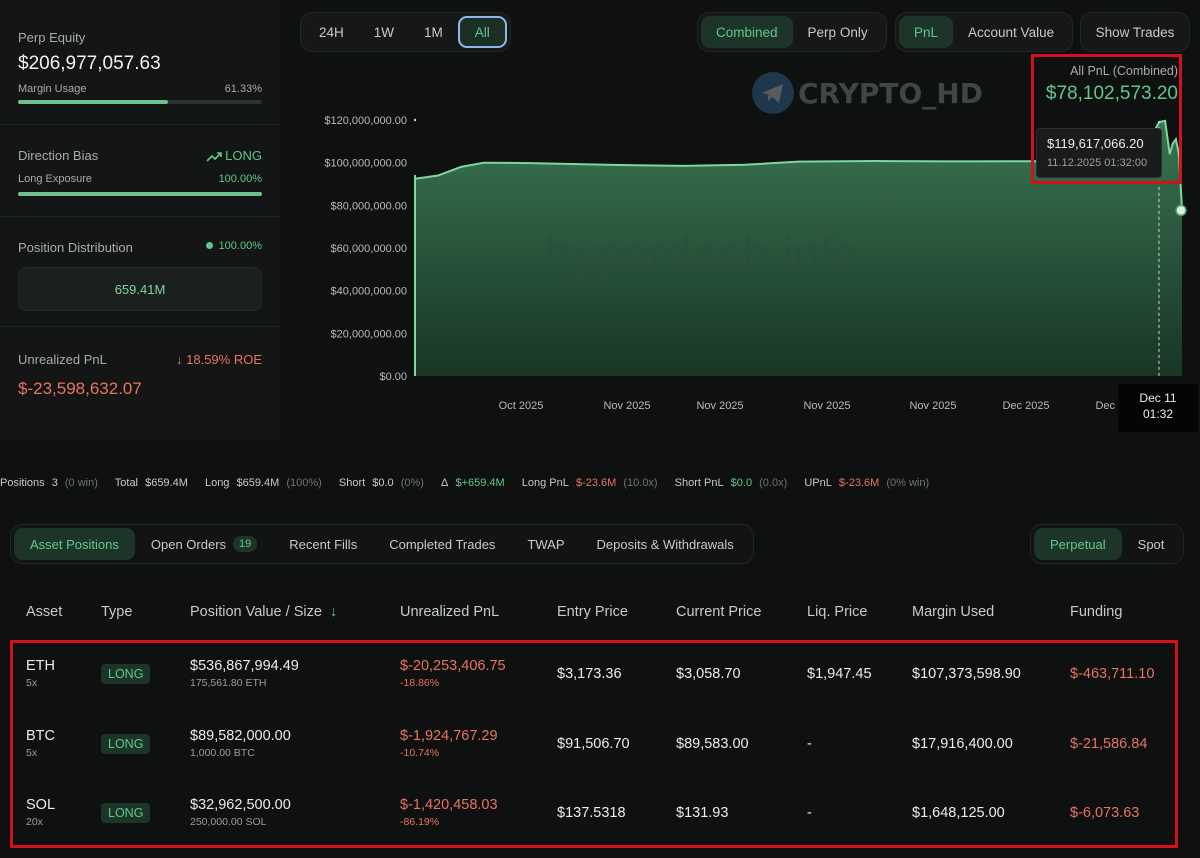 Image resolution: width=1200 pixels, height=858 pixels. Describe the element at coordinates (818, 483) in the screenshot. I see `summary-upnl-label: UPnL` at that location.